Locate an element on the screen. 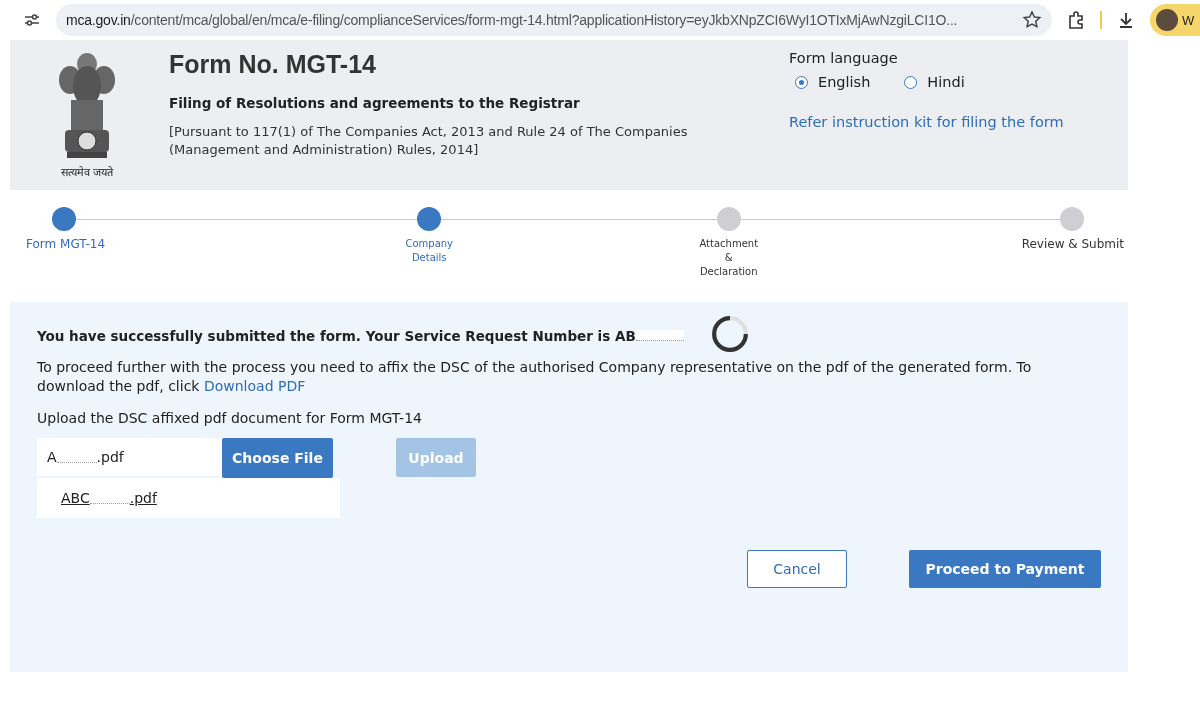  profile-button: W is located at coordinates (1175, 20).